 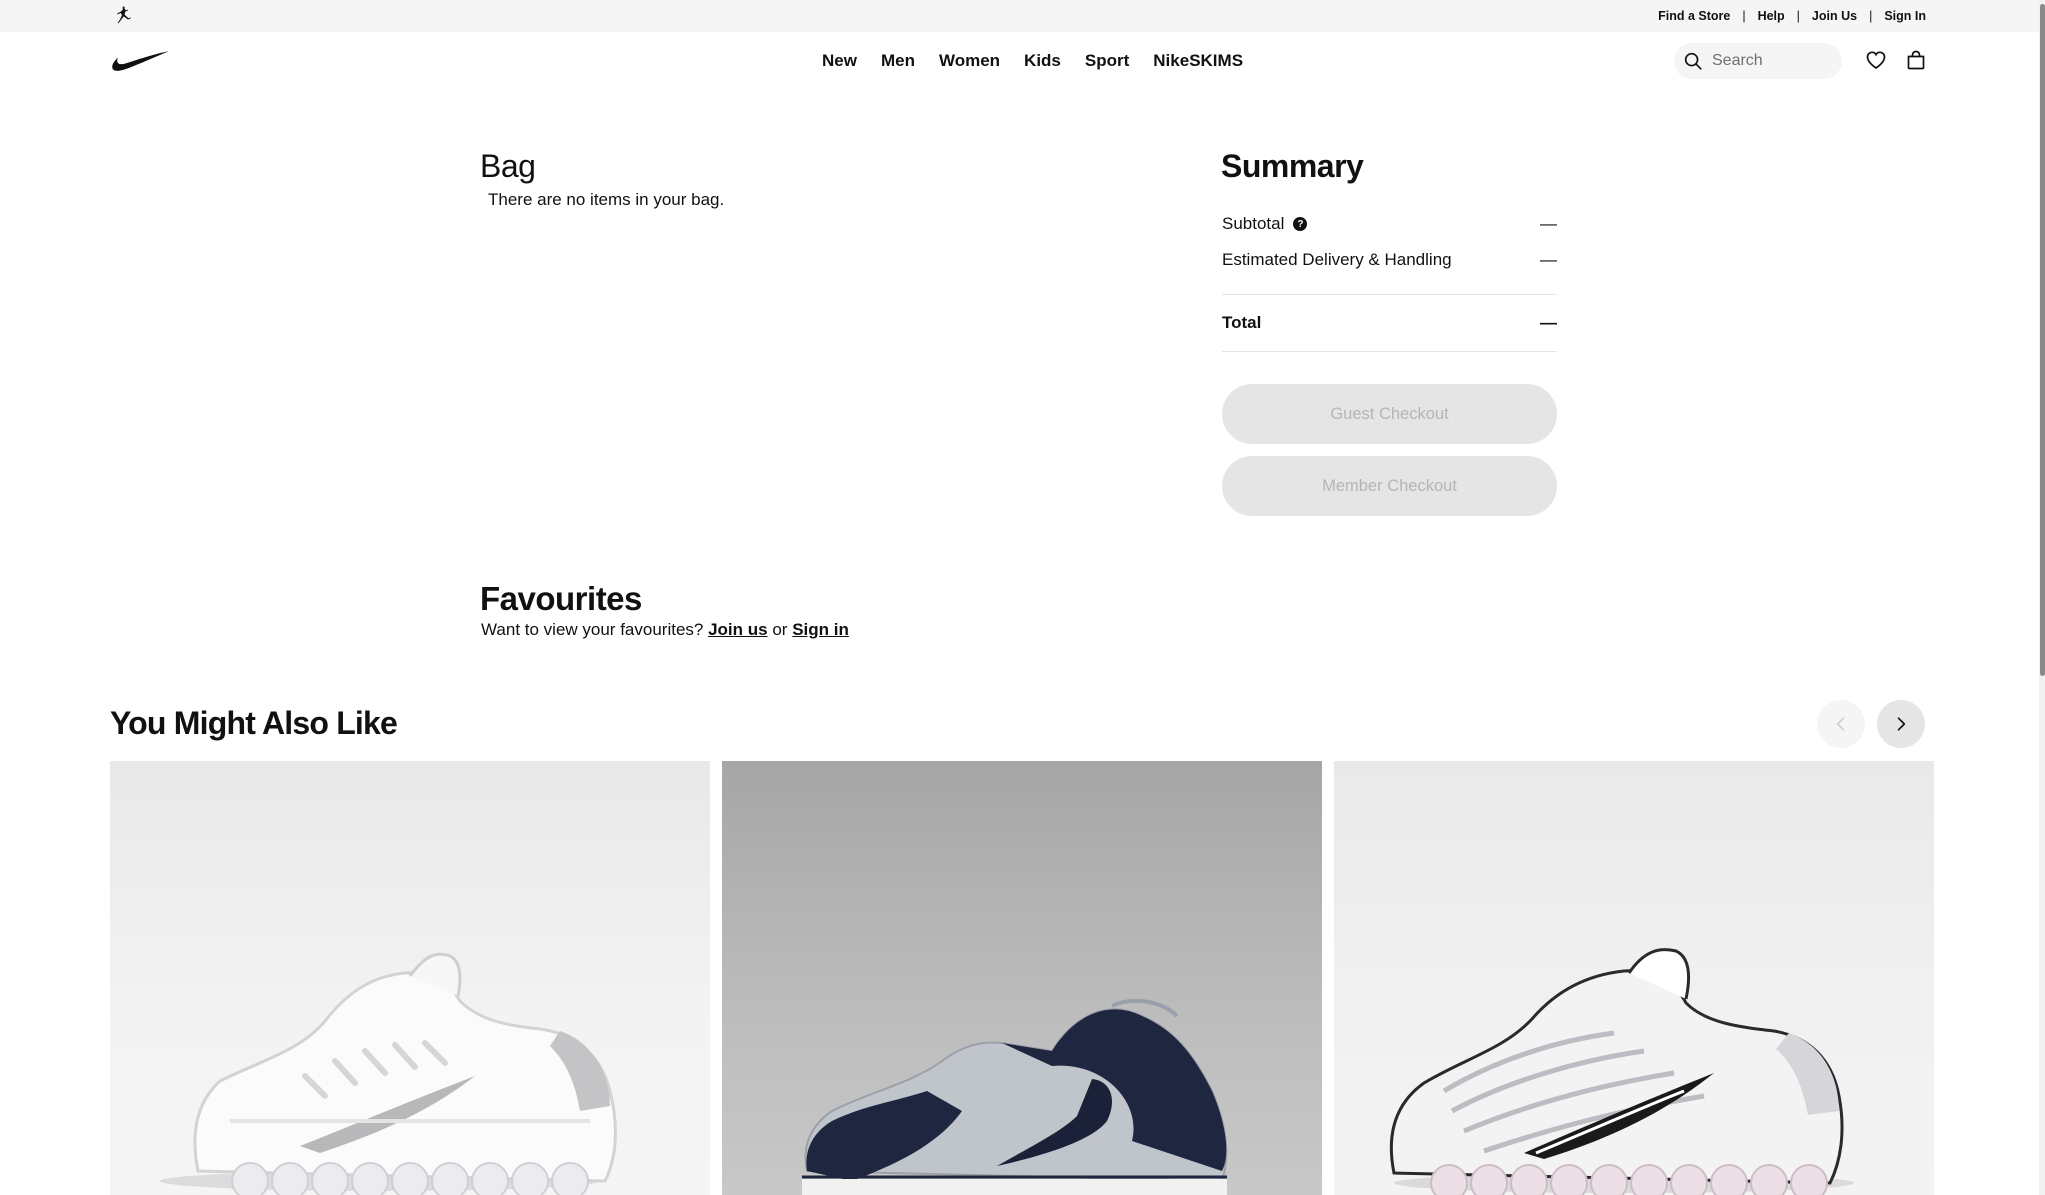 What do you see at coordinates (1337, 259) in the screenshot?
I see `delivery-label: Estimated Delivery & Handling` at bounding box center [1337, 259].